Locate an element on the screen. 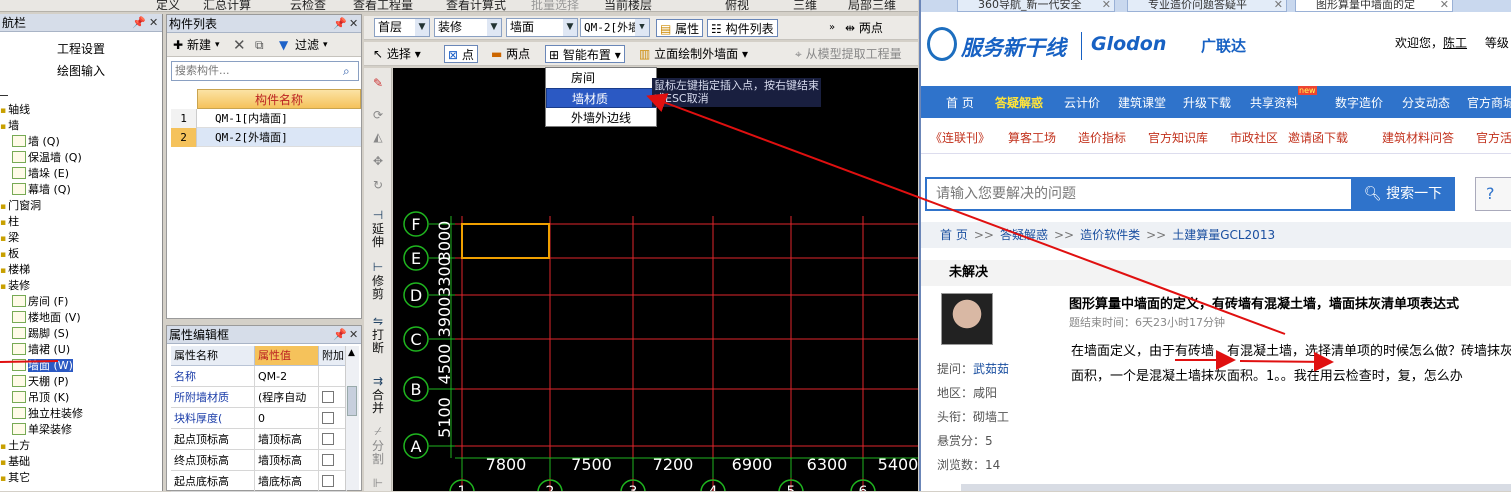 The width and height of the screenshot is (1511, 492). subnav-index: 造价指标 is located at coordinates (1102, 137).